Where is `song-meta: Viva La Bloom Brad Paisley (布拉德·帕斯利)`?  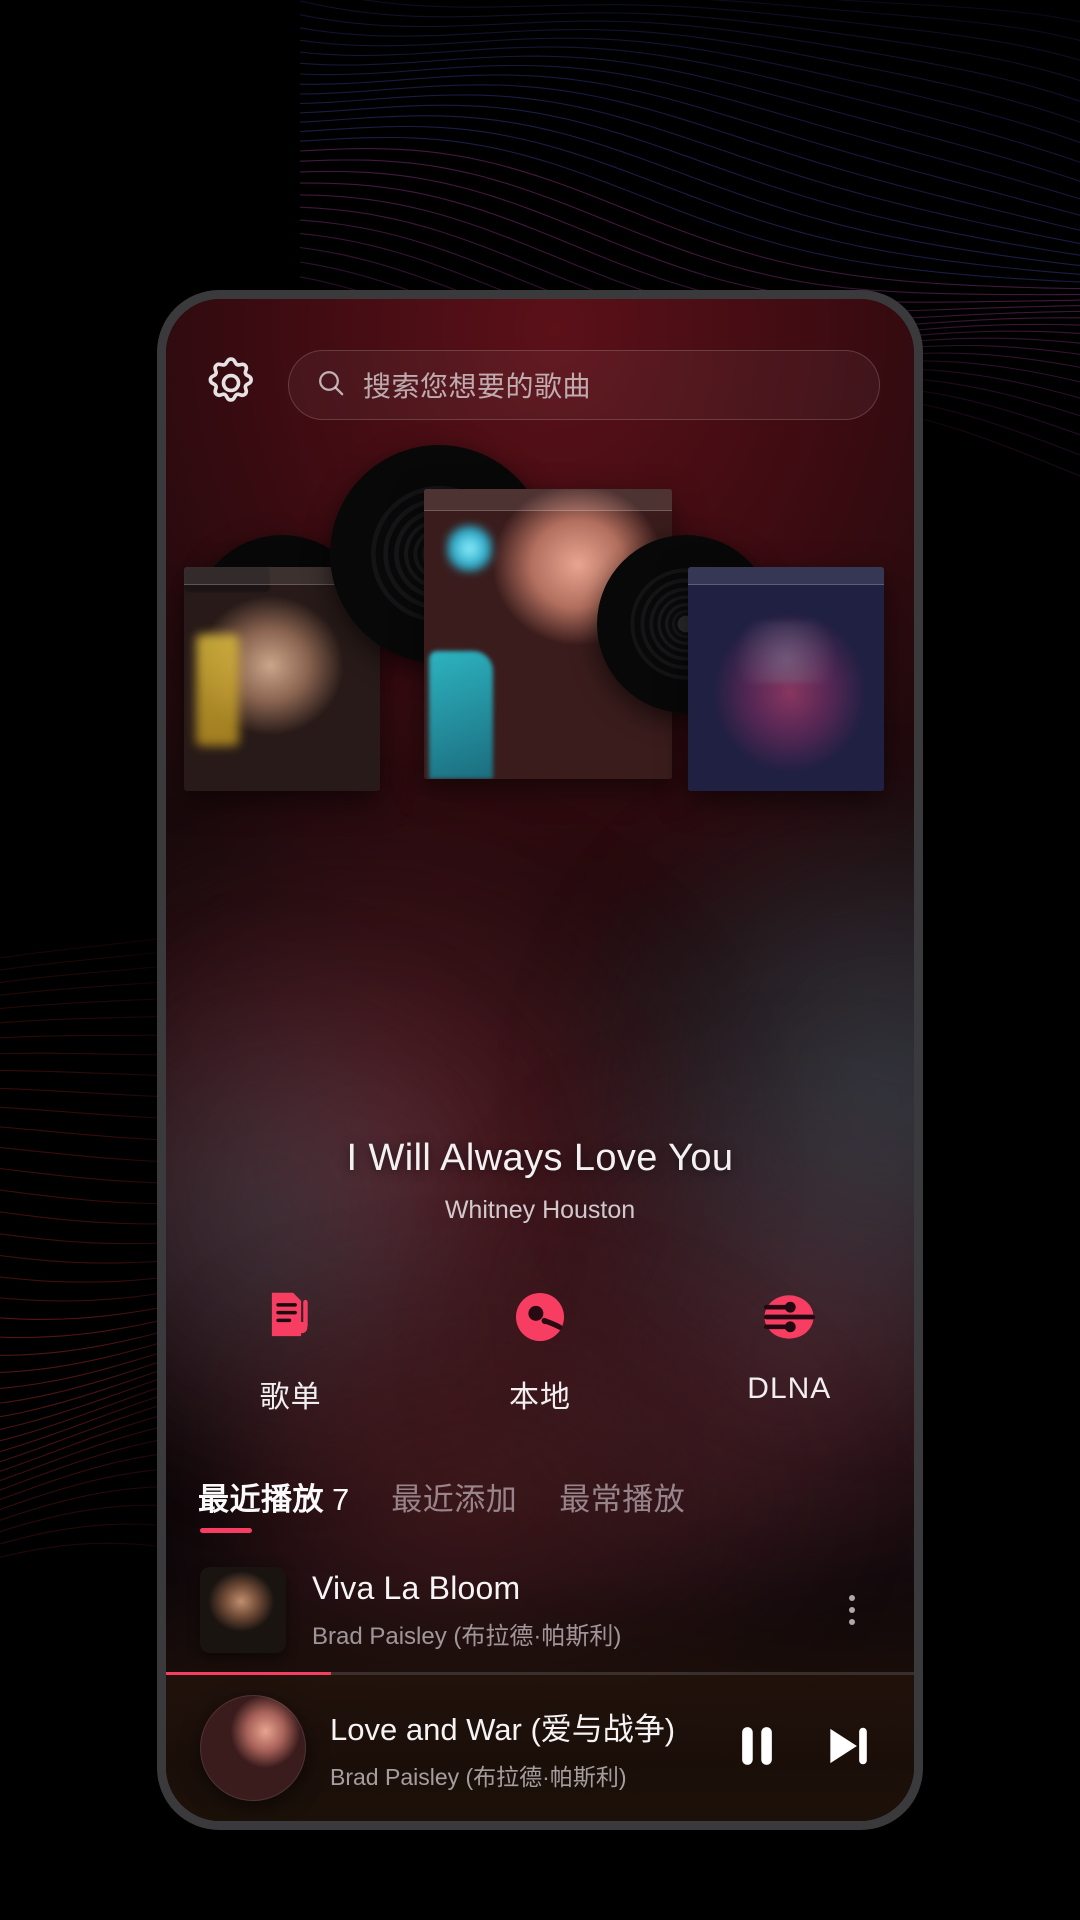 song-meta: Viva La Bloom Brad Paisley (布拉德·帕斯利) is located at coordinates (555, 1610).